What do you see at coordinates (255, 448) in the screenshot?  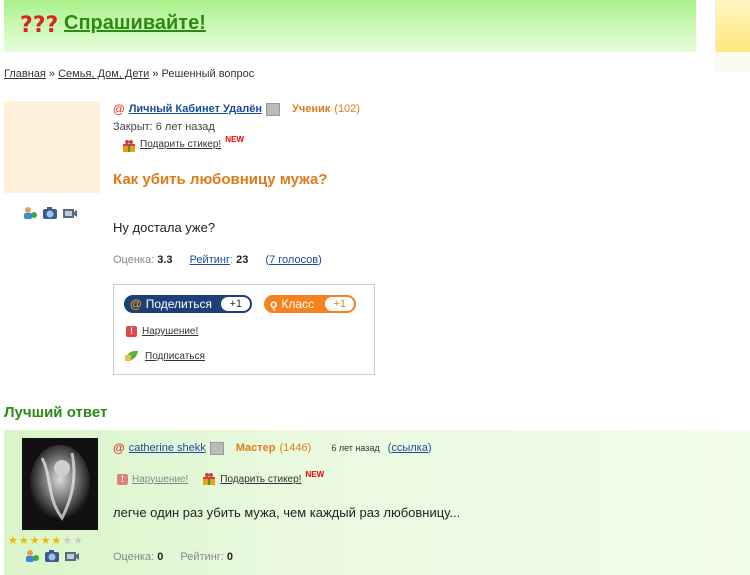 I see `answer-author-rank: Мастер` at bounding box center [255, 448].